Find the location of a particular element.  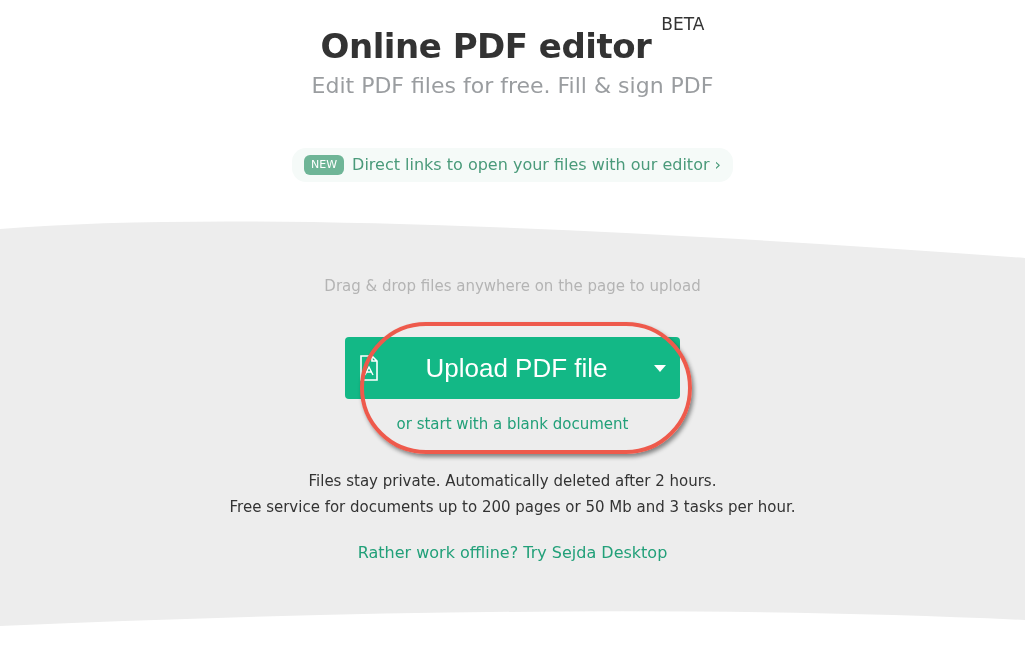

info-text: Free service for documents up to 200 pages or 50 Mb and 3 tasks per hour. is located at coordinates (512, 508).